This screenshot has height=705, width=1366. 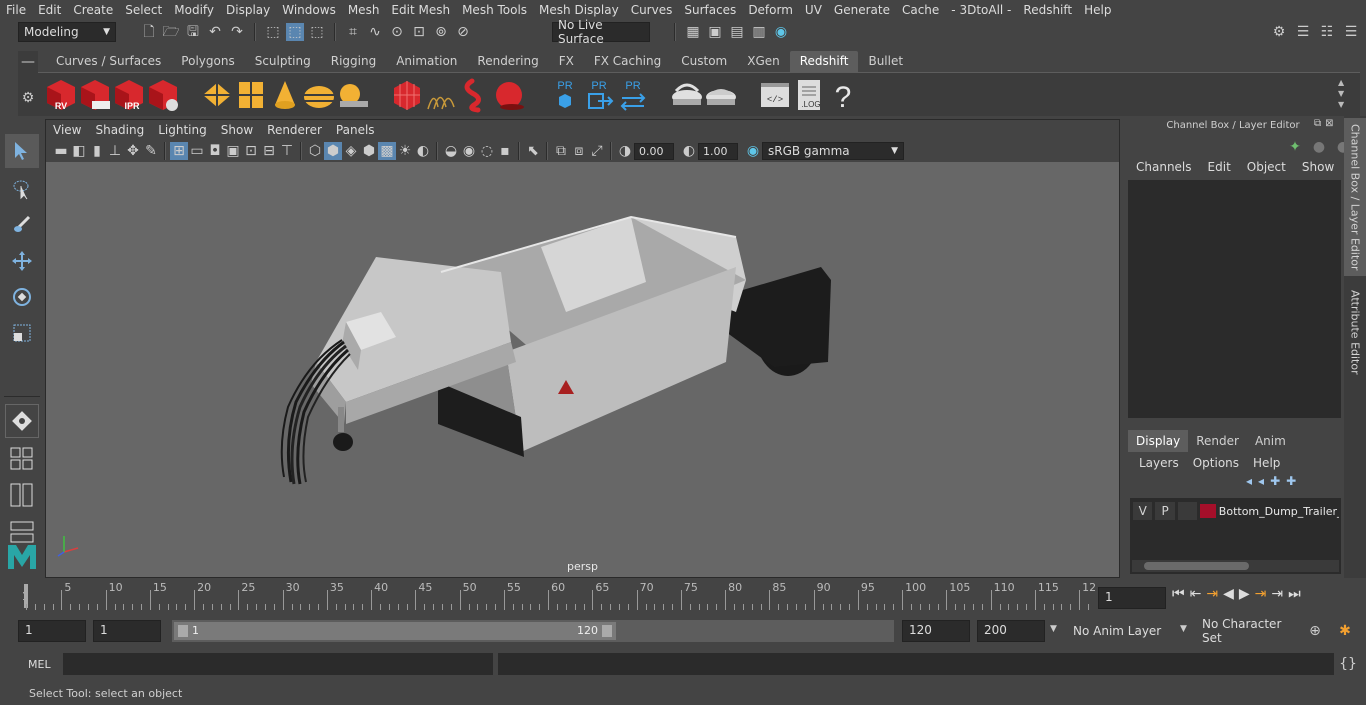 I want to click on shader-ball-icon, so click(x=687, y=95).